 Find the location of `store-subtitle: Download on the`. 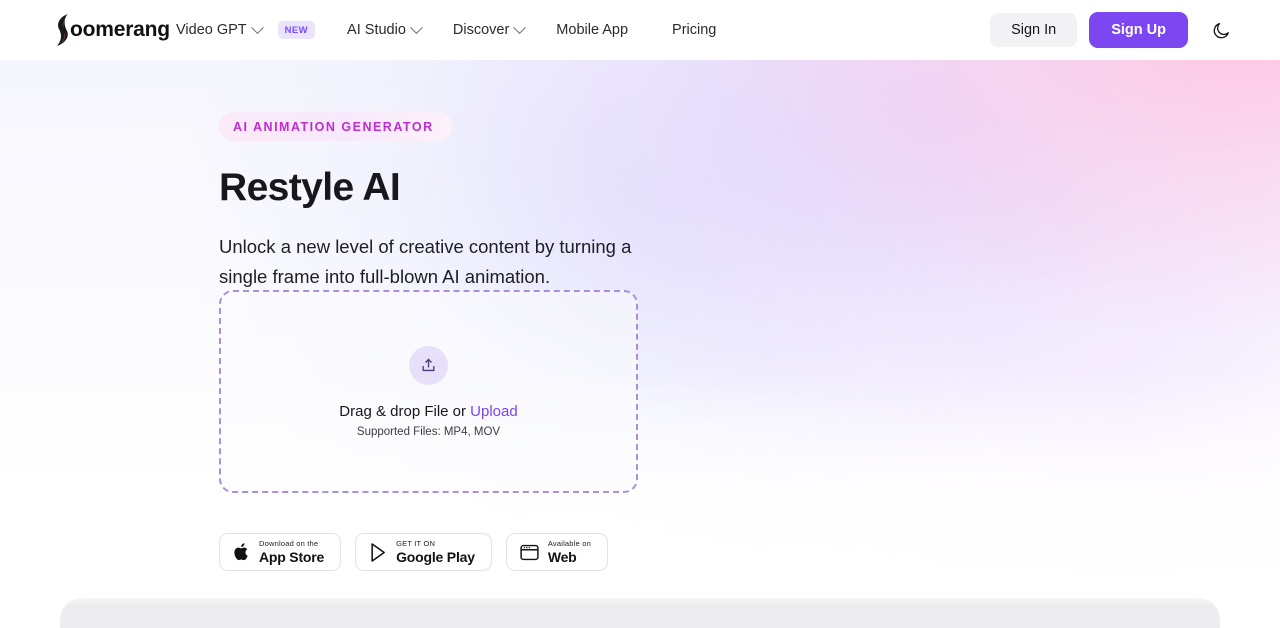

store-subtitle: Download on the is located at coordinates (289, 543).